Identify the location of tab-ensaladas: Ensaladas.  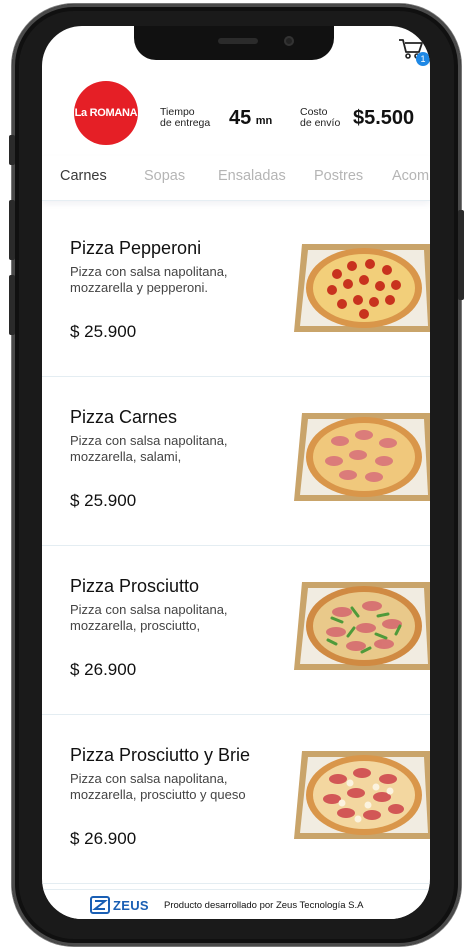
(252, 176).